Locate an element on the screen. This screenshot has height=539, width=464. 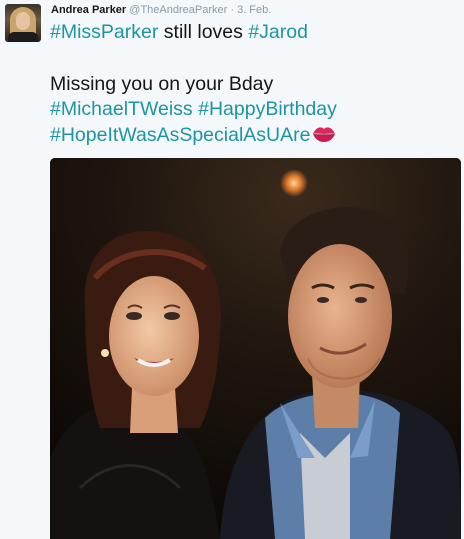
author-name: Andrea Parker is located at coordinates (88, 10).